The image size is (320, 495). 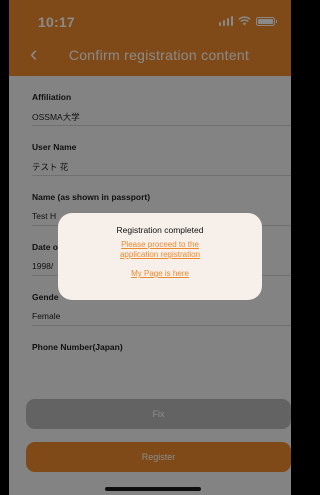 I want to click on dialog-title: Registration completed, so click(x=160, y=230).